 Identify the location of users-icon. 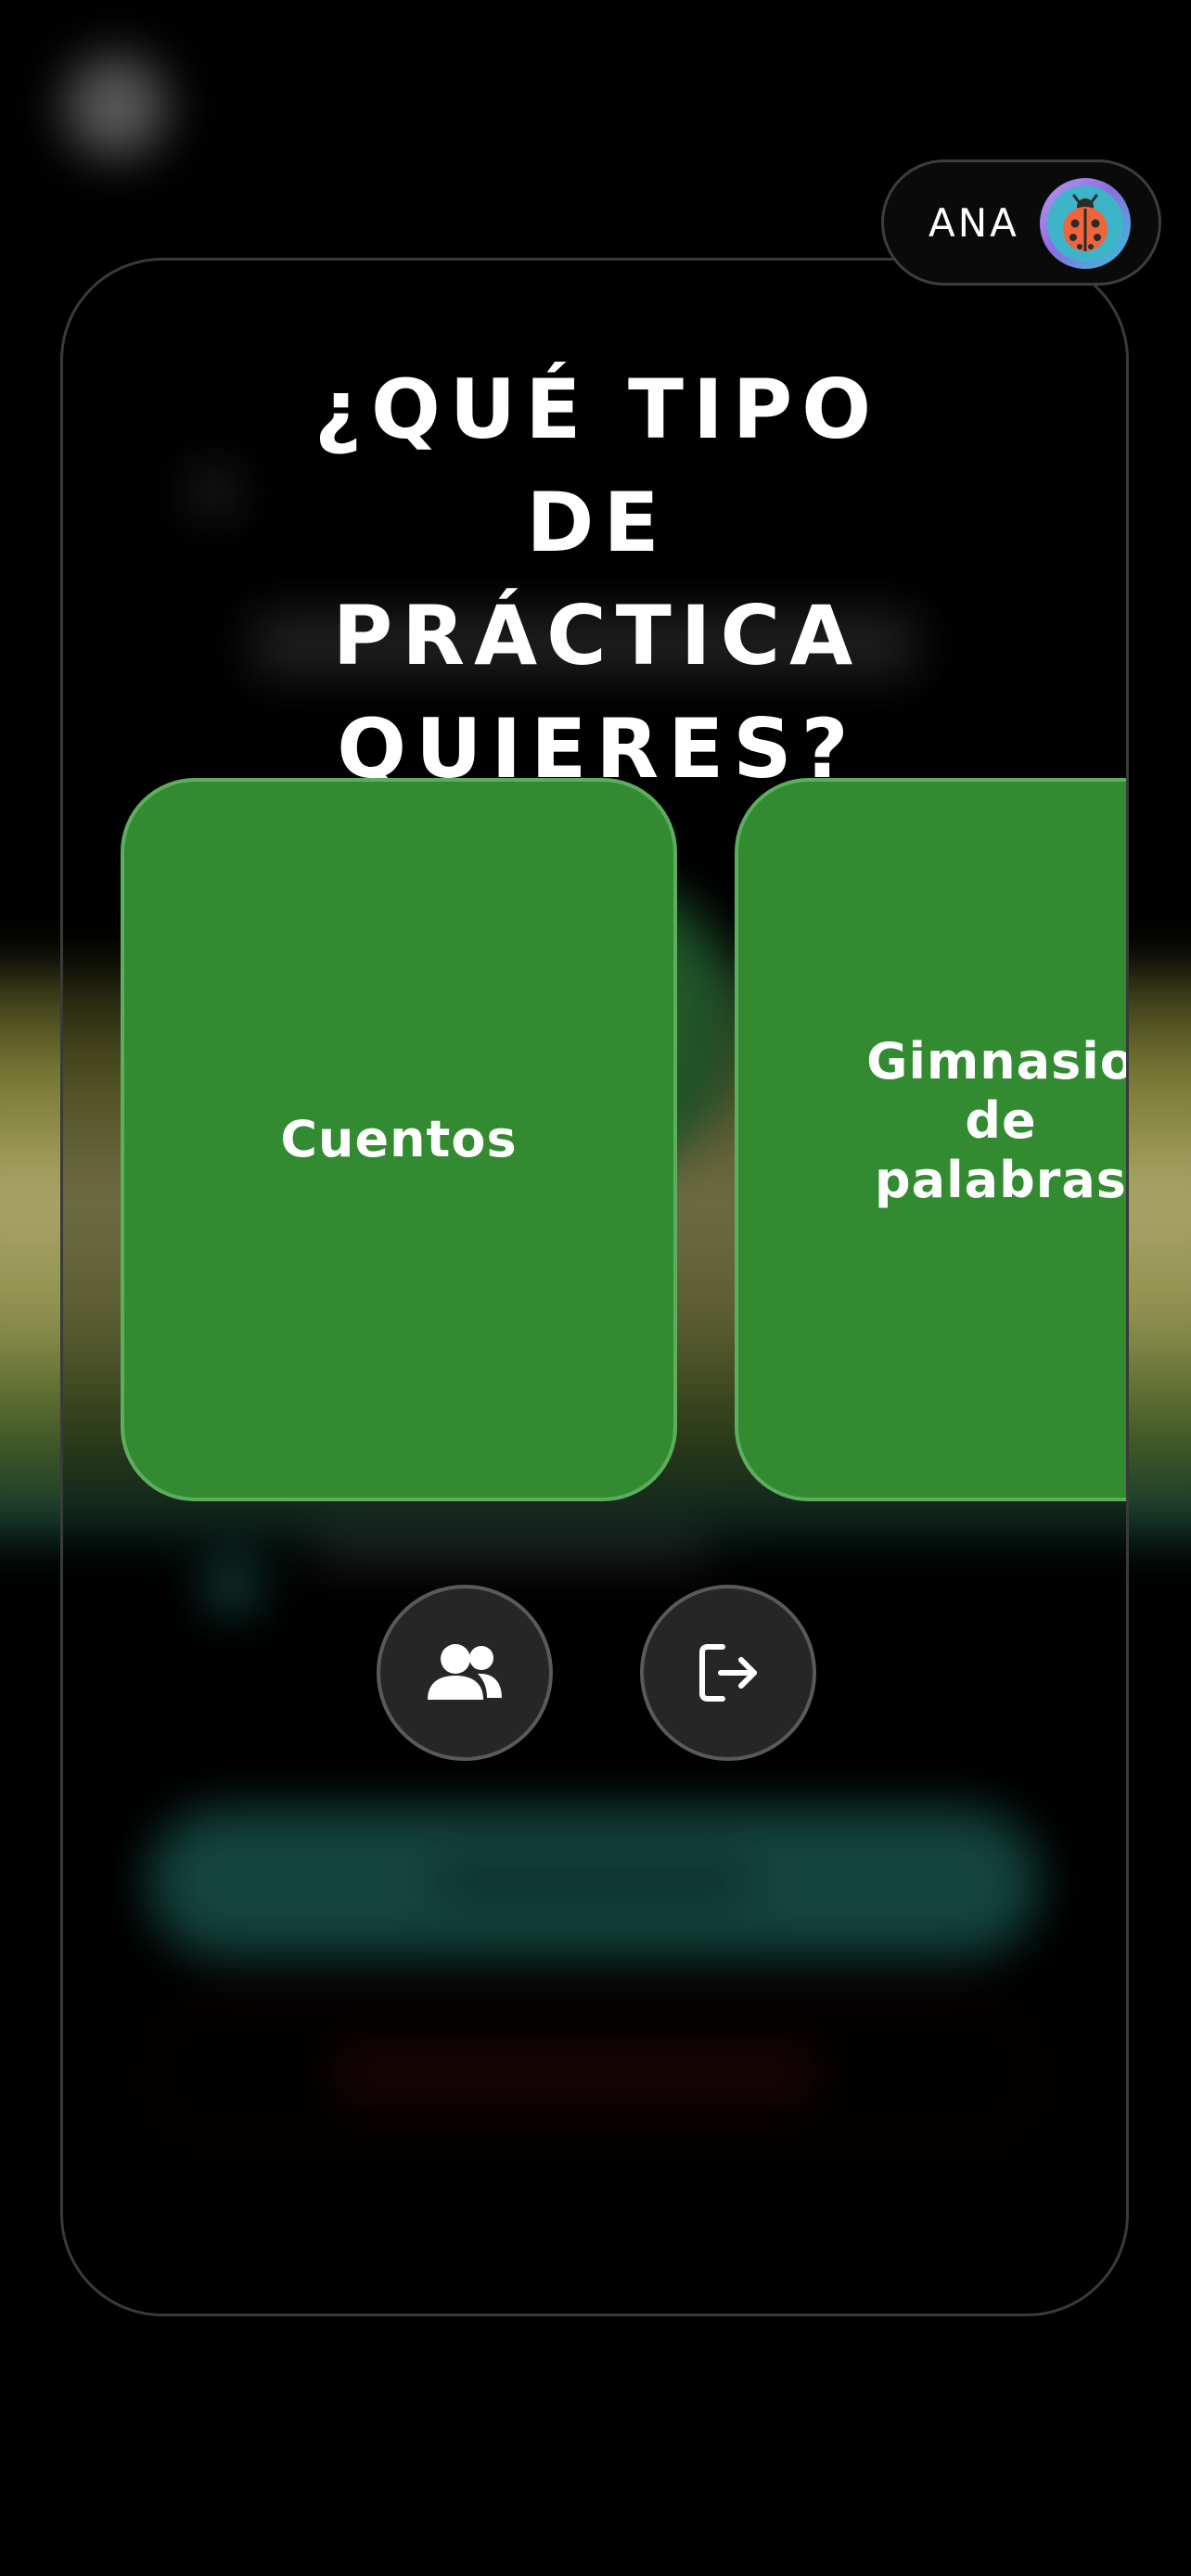
(465, 1672).